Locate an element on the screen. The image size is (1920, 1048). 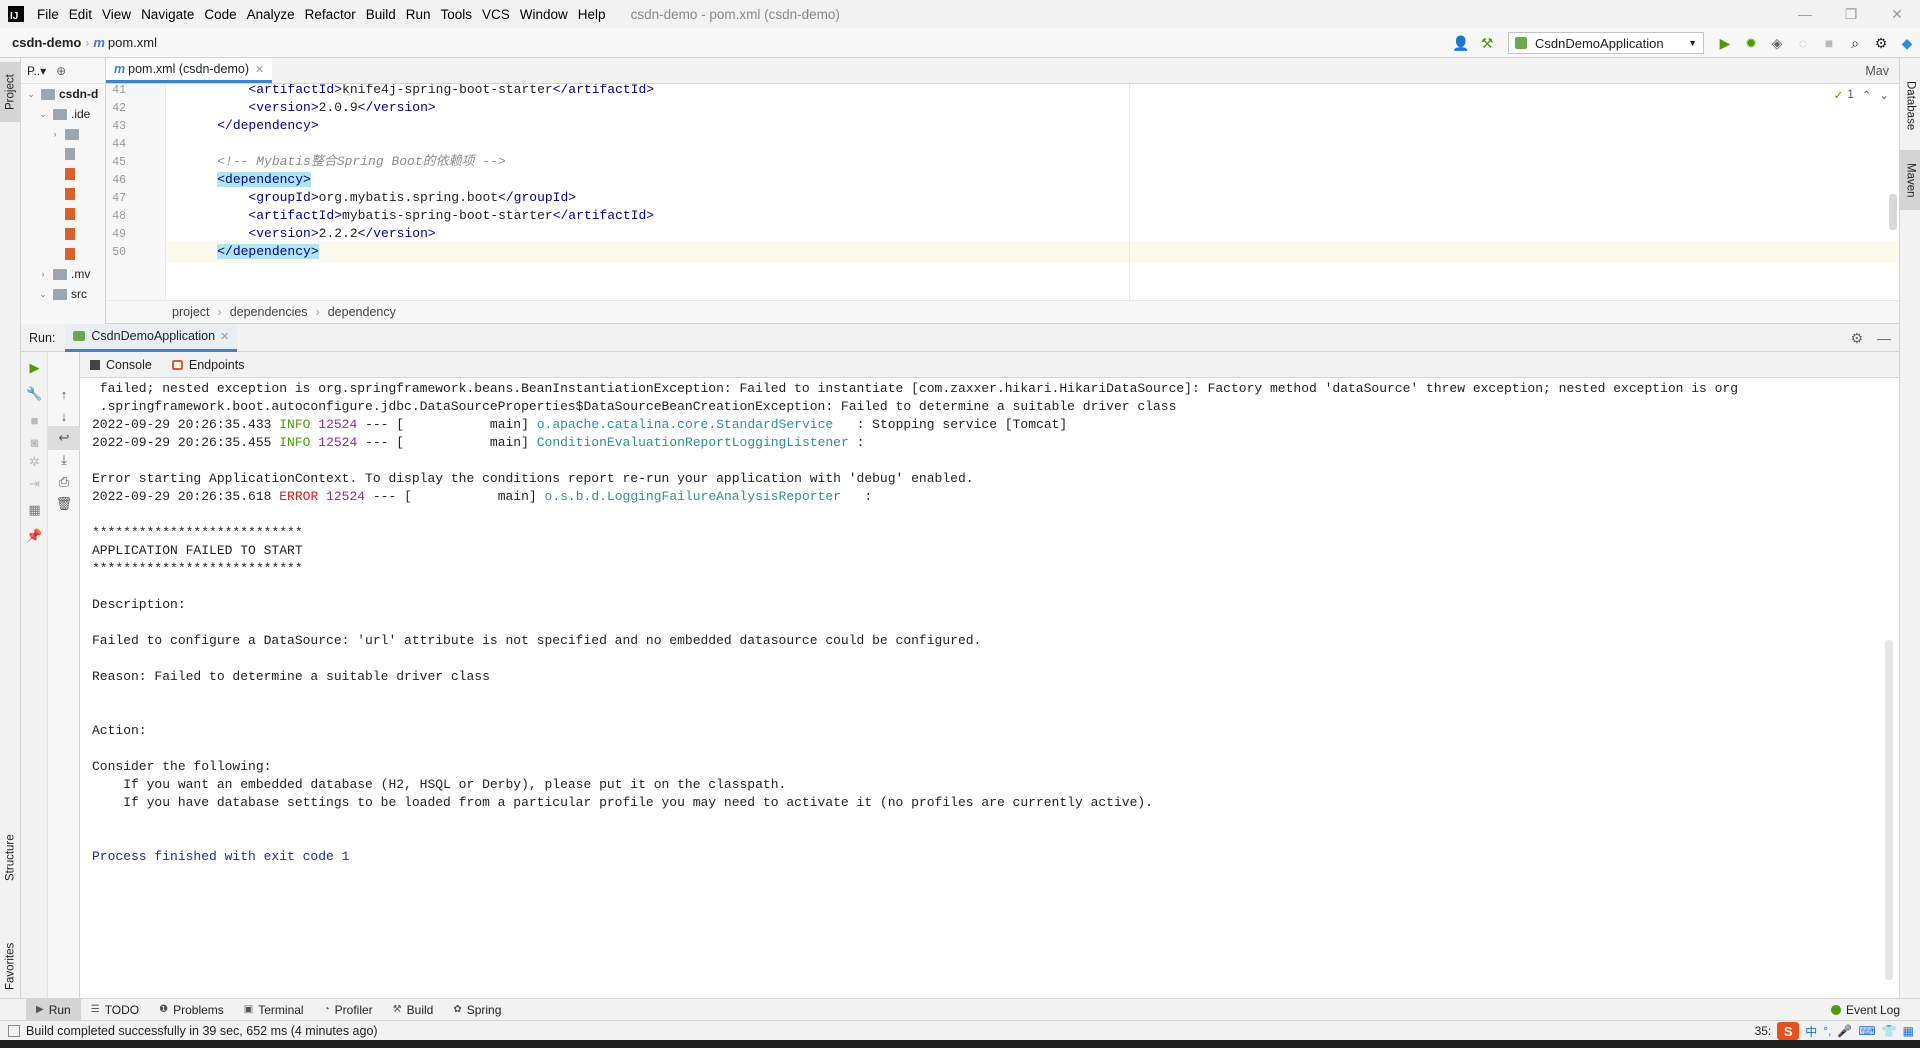
menu-item-tools: Tools is located at coordinates (457, 14).